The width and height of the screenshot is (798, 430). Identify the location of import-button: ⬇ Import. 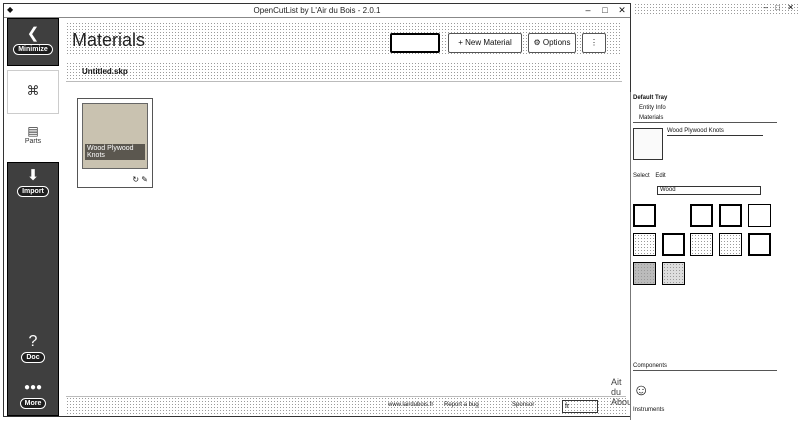
(33, 182).